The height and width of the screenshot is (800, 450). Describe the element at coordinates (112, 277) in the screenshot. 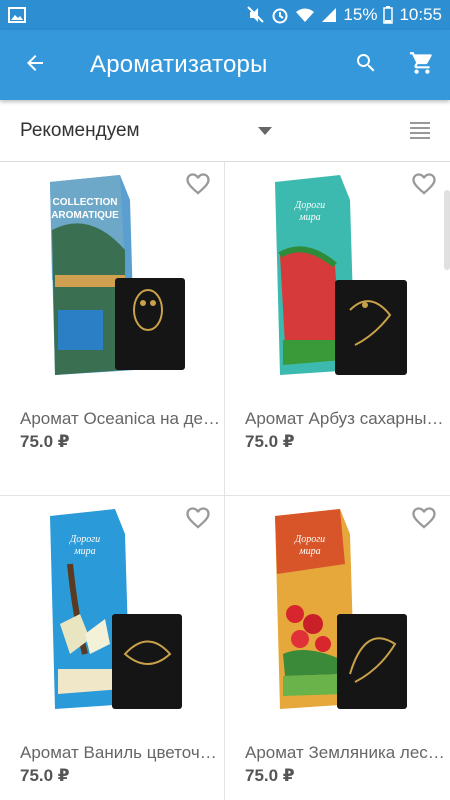

I see `product-image: COLLECTION AROMATIQUE` at that location.